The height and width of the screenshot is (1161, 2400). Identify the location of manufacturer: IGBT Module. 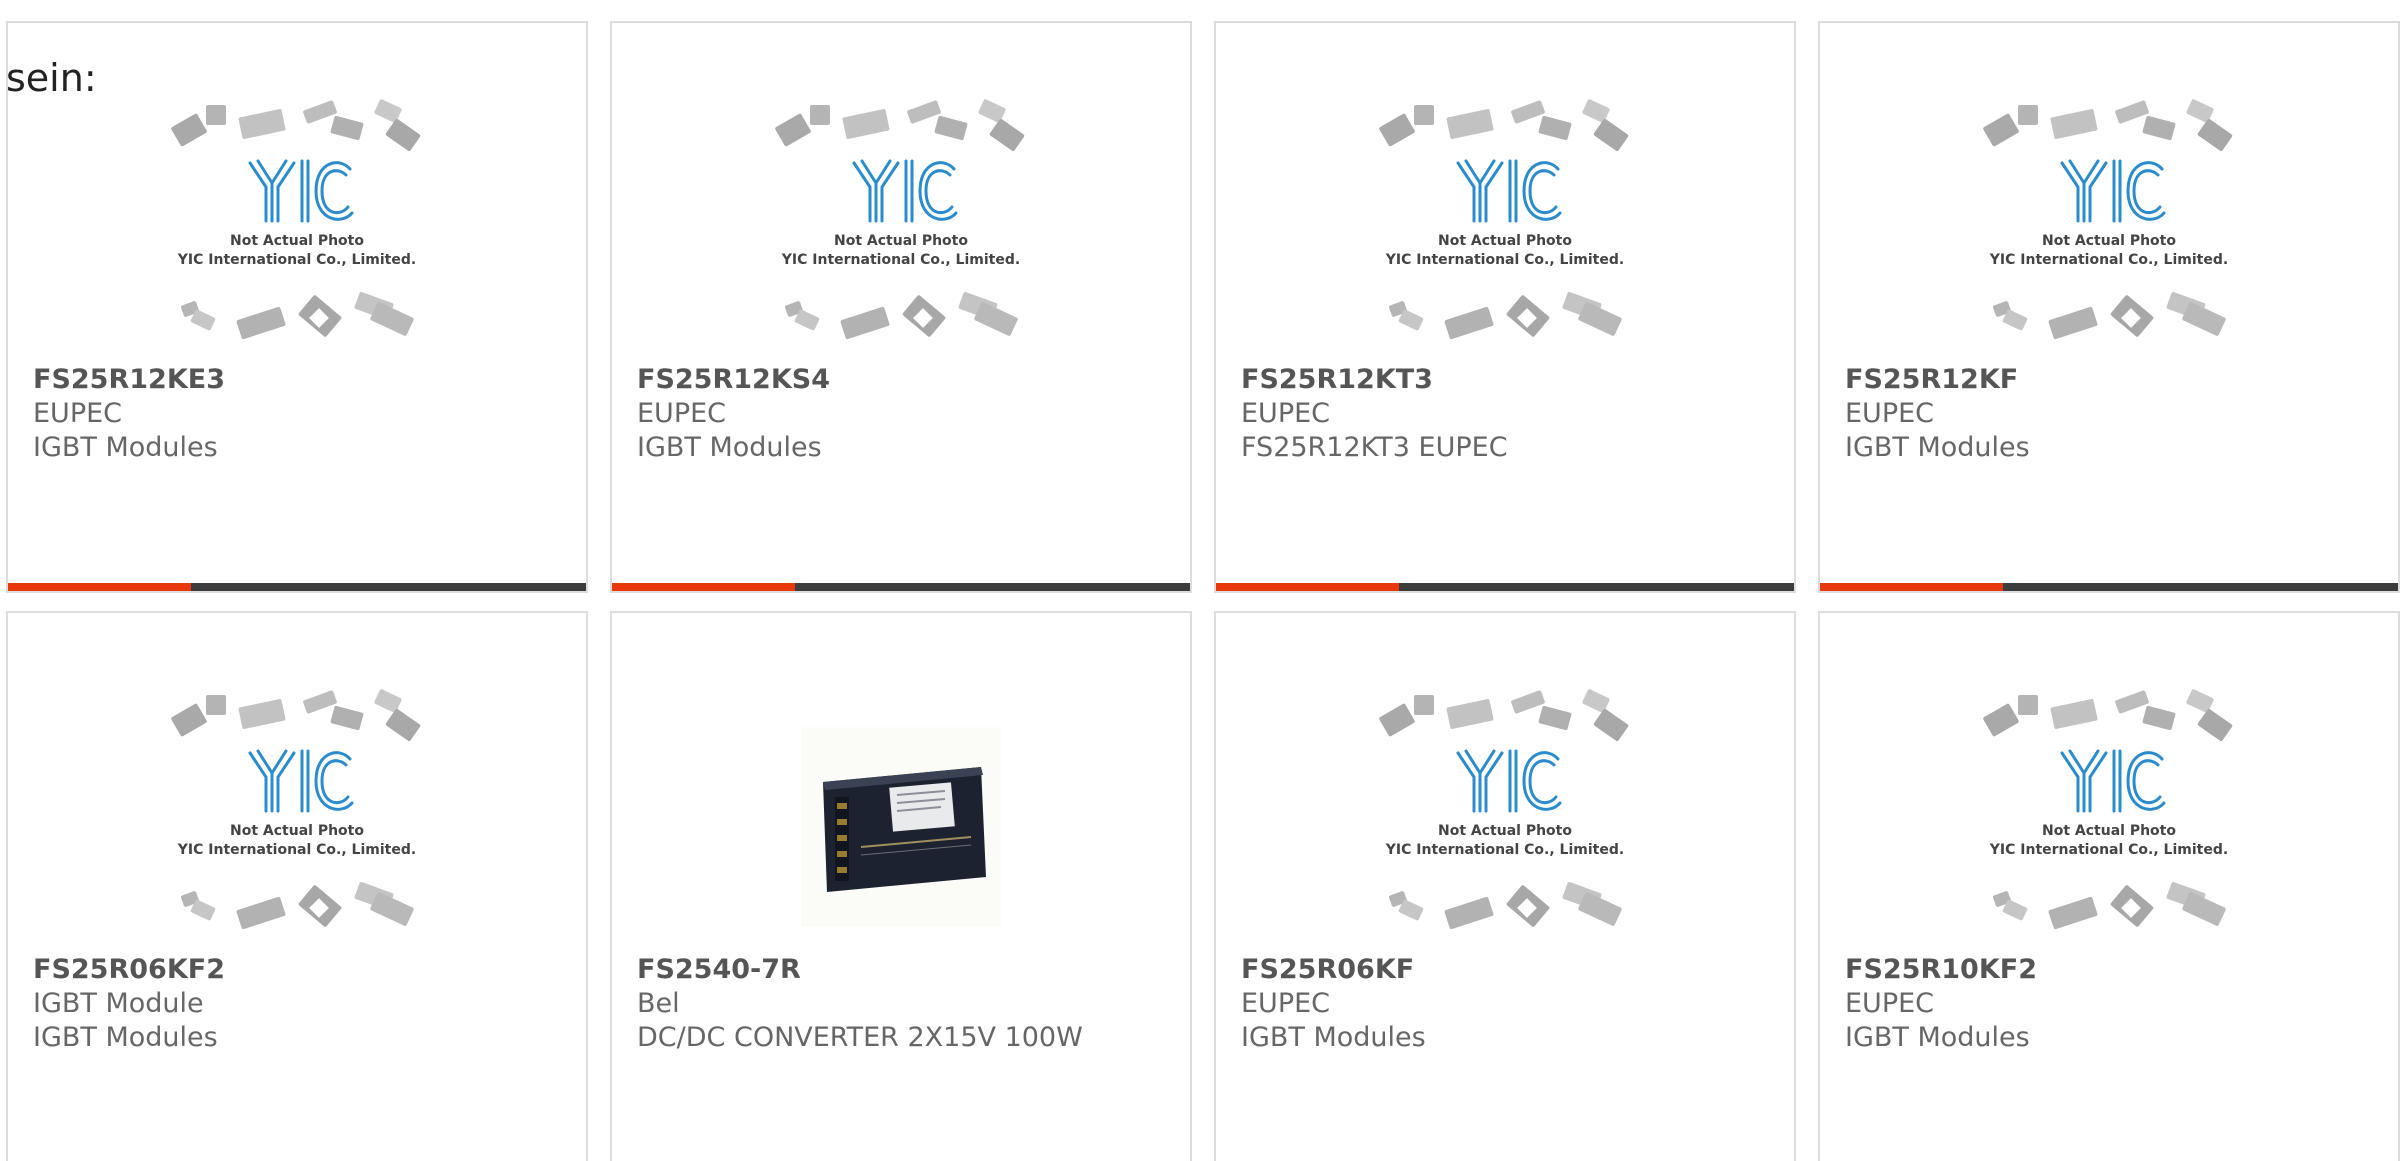
(118, 1003).